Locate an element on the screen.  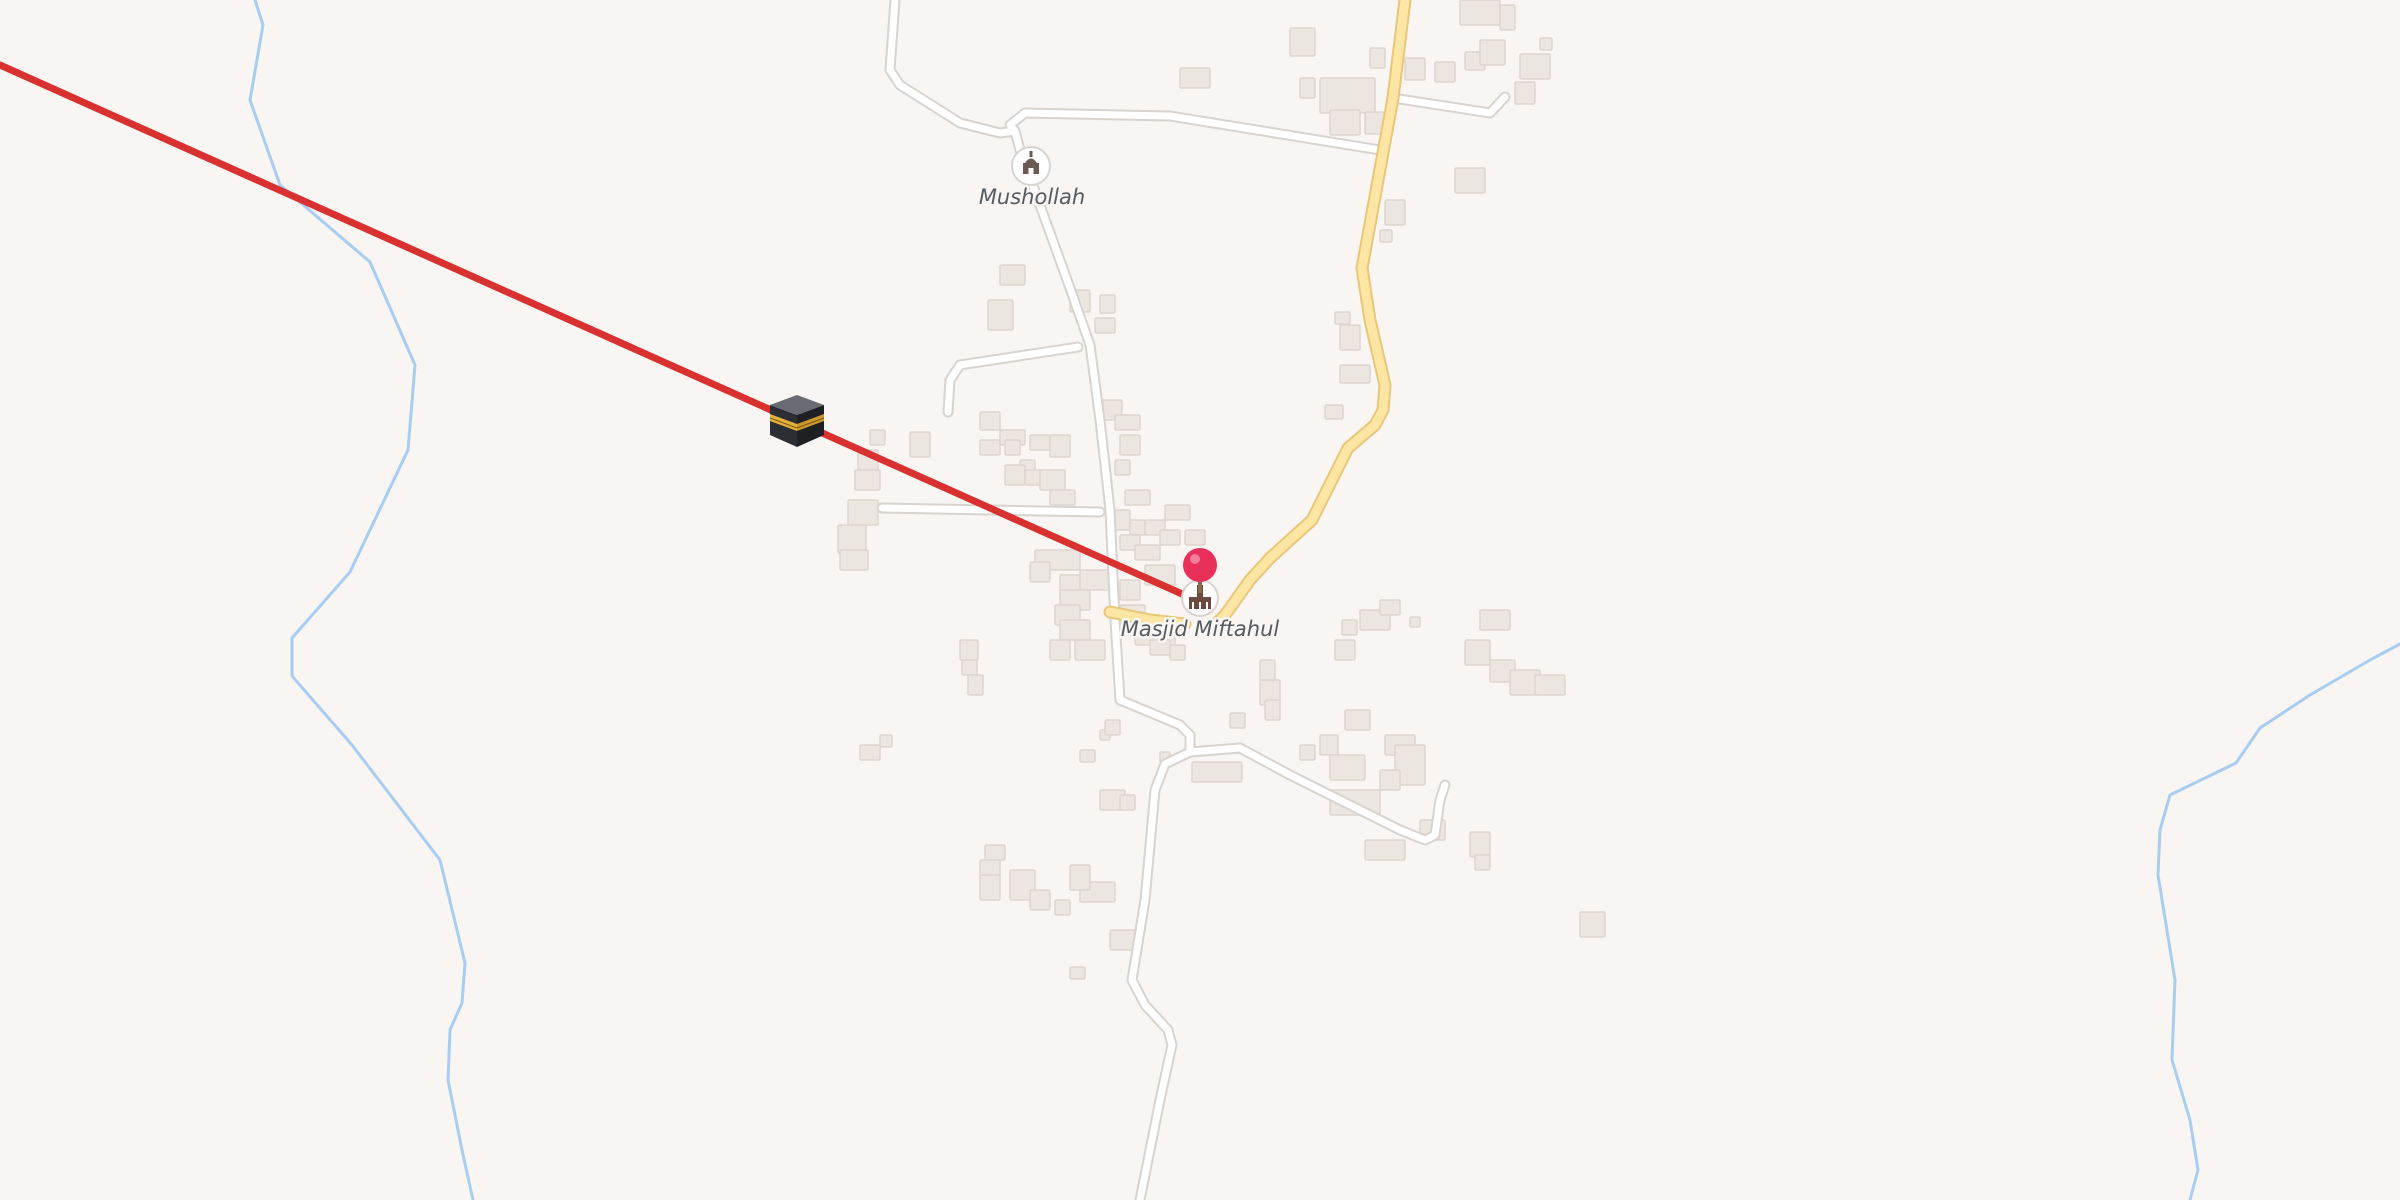
poi-label-masjid-miftahul: Masjid Miftahul is located at coordinates (1200, 629).